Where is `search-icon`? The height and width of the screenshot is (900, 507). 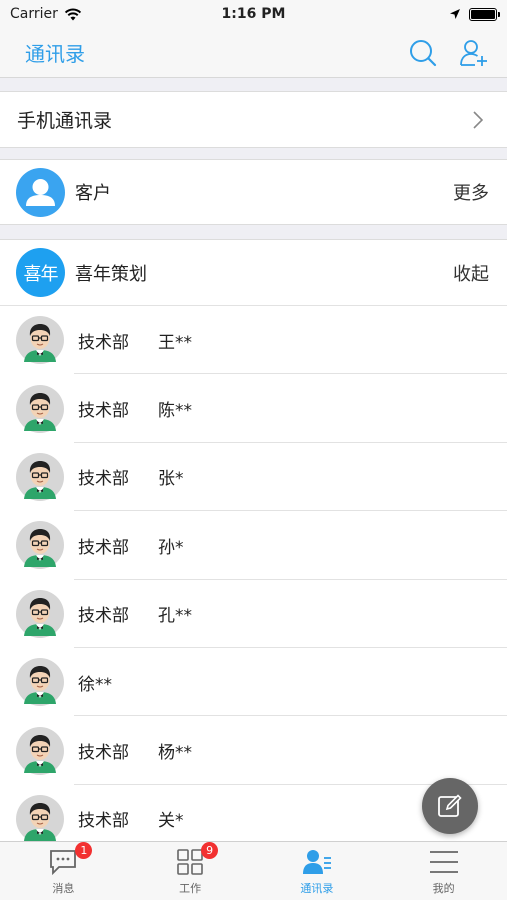
search-icon is located at coordinates (423, 53).